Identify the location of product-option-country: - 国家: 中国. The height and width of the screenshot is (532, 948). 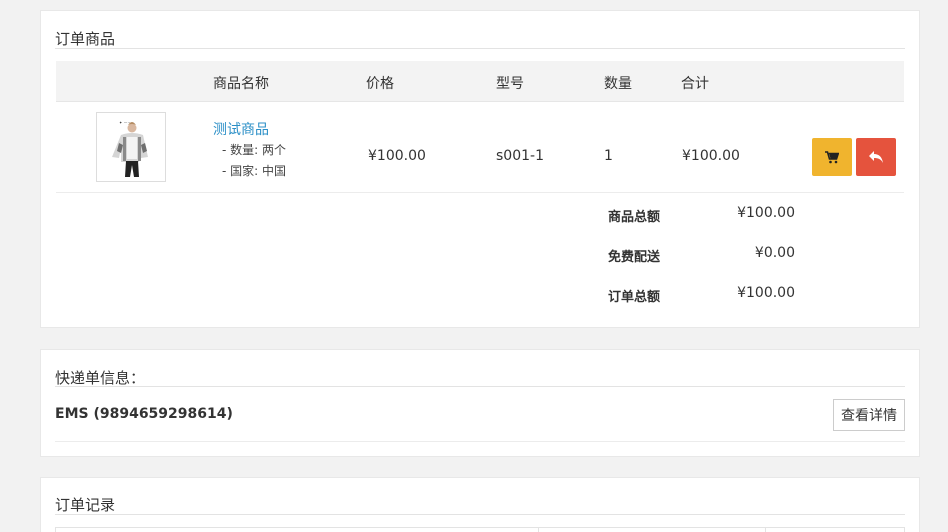
(254, 171).